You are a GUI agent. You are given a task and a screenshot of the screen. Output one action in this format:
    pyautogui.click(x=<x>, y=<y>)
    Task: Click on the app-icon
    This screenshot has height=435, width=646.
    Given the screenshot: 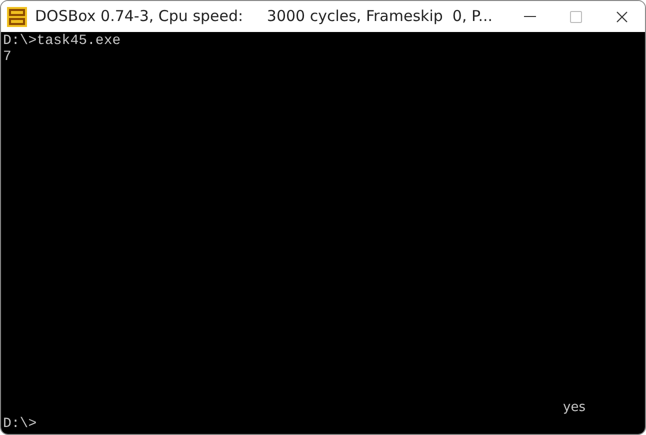 What is the action you would take?
    pyautogui.click(x=17, y=16)
    